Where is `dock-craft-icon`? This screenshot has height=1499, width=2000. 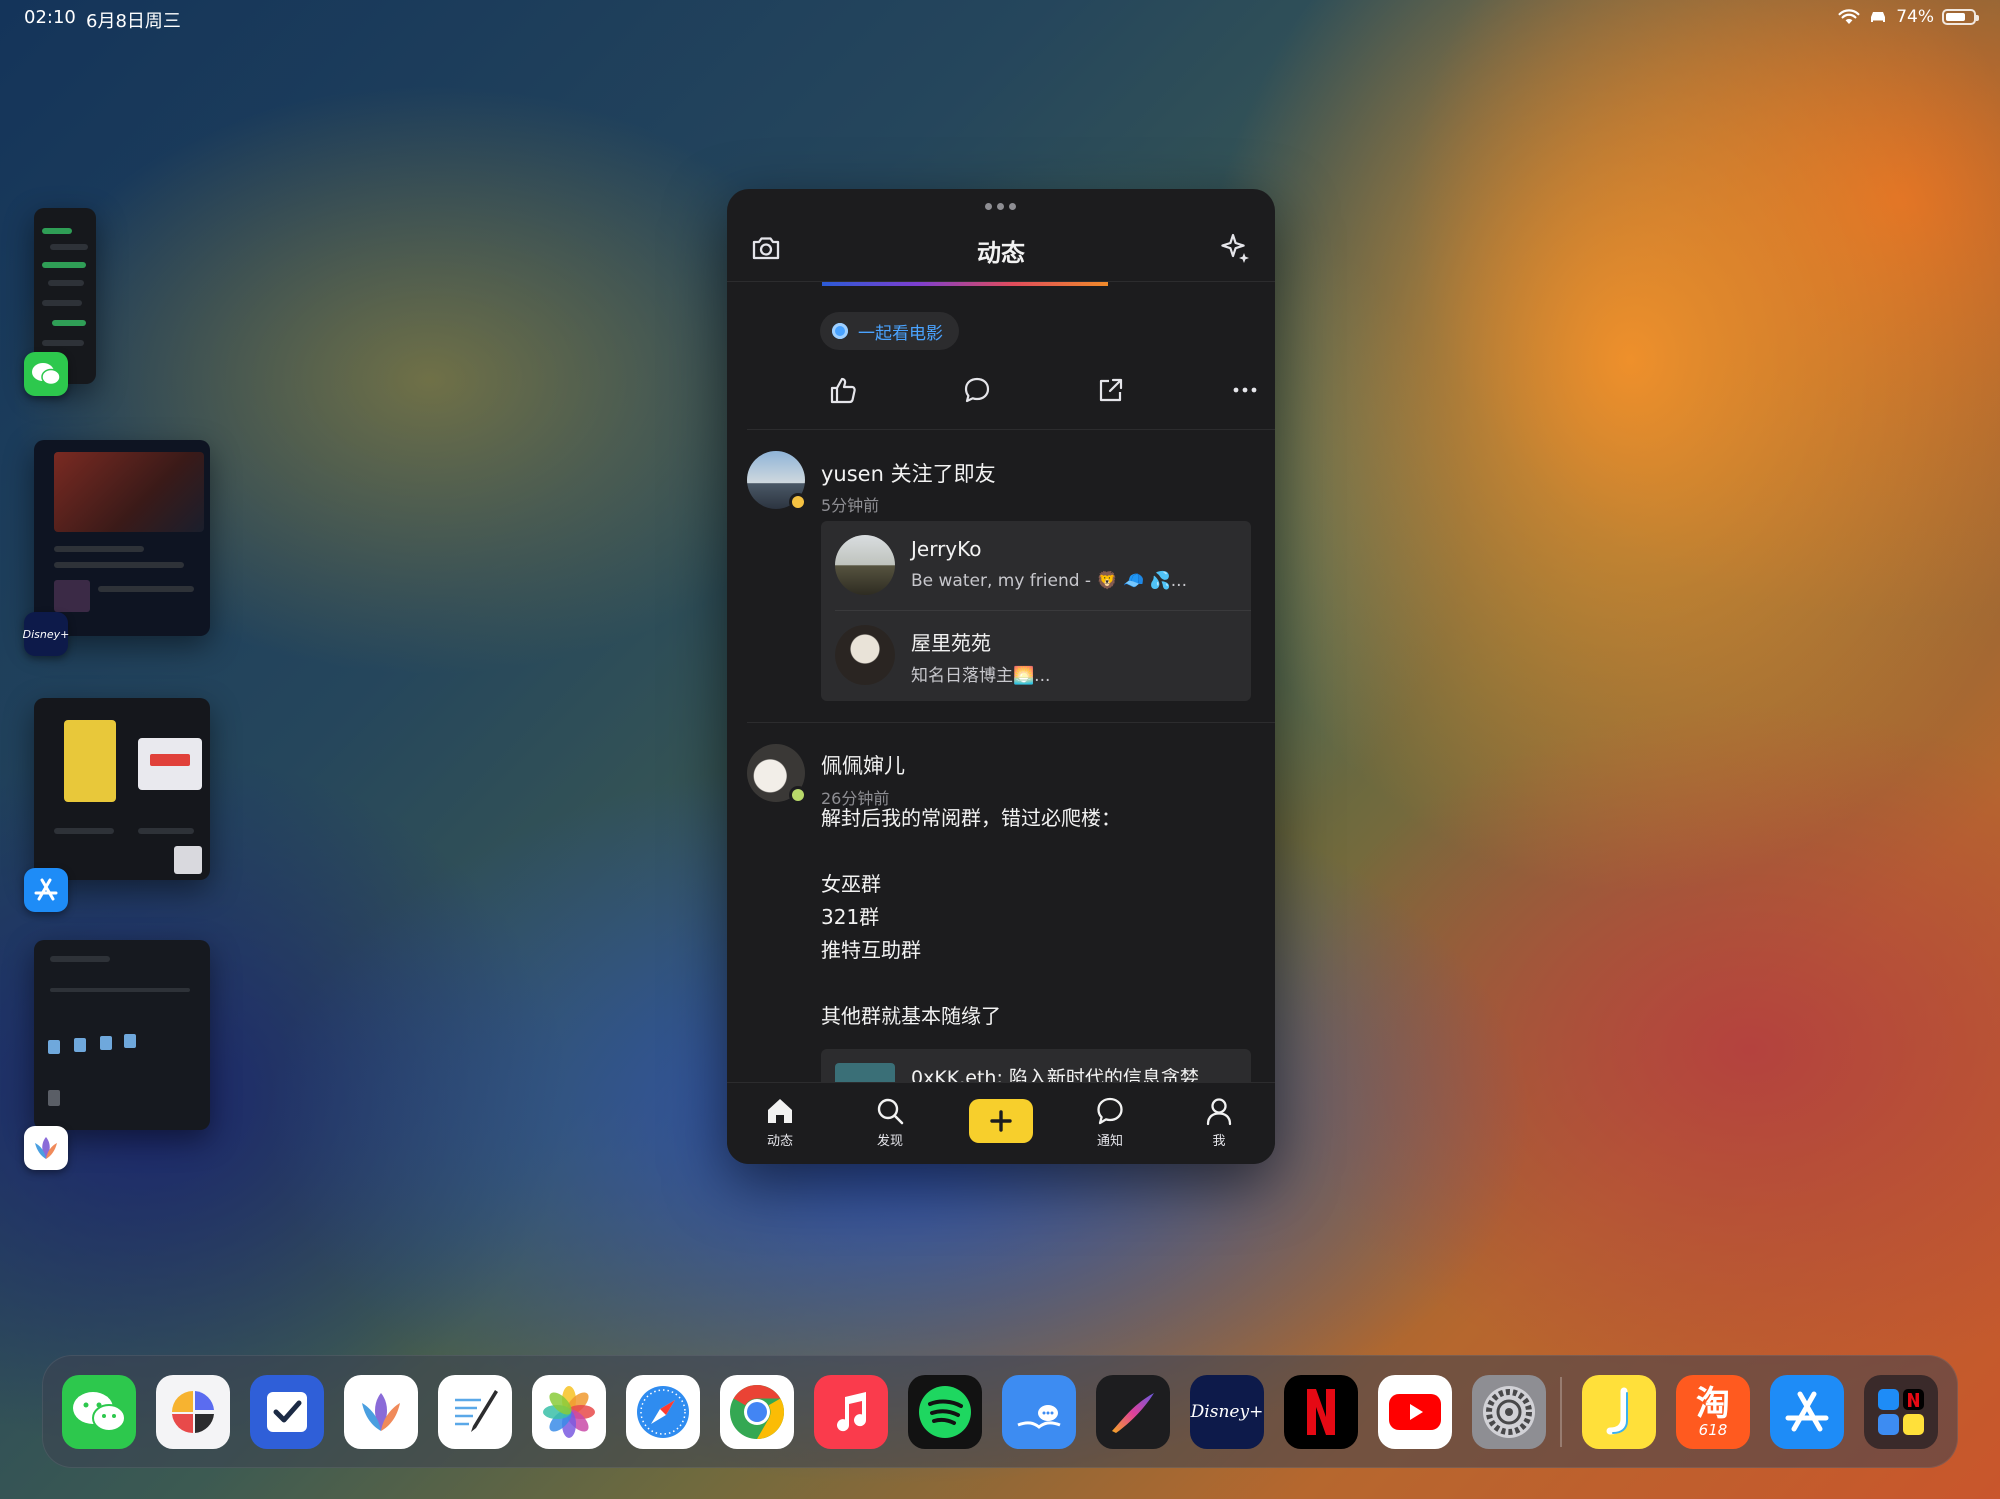
dock-craft-icon is located at coordinates (193, 1412).